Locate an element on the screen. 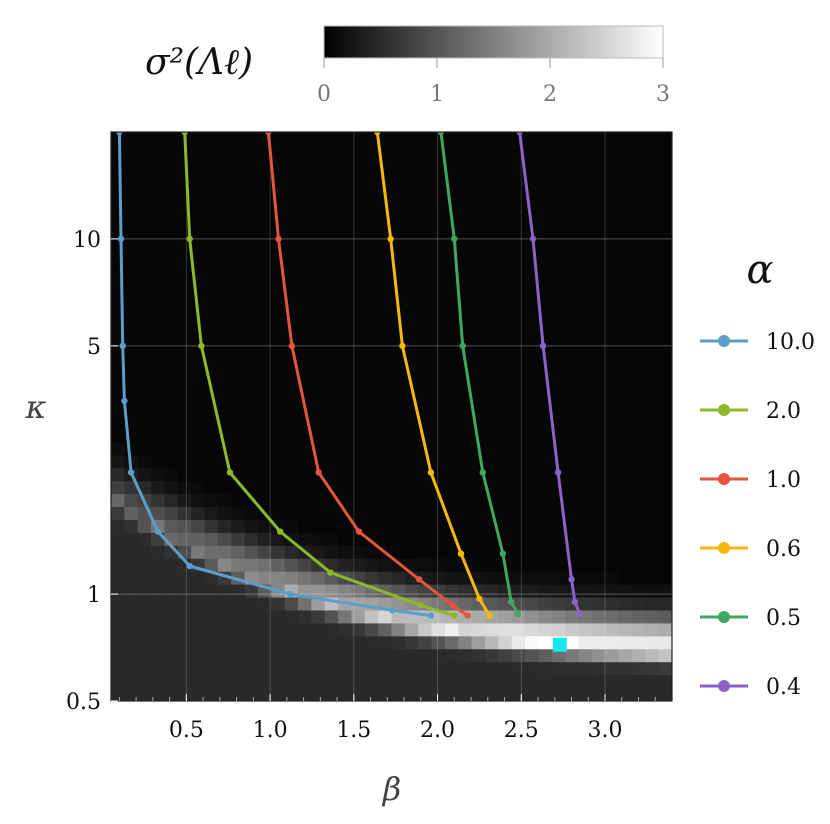 The image size is (830, 824). colorbar-tick-label: 0 is located at coordinates (324, 94).